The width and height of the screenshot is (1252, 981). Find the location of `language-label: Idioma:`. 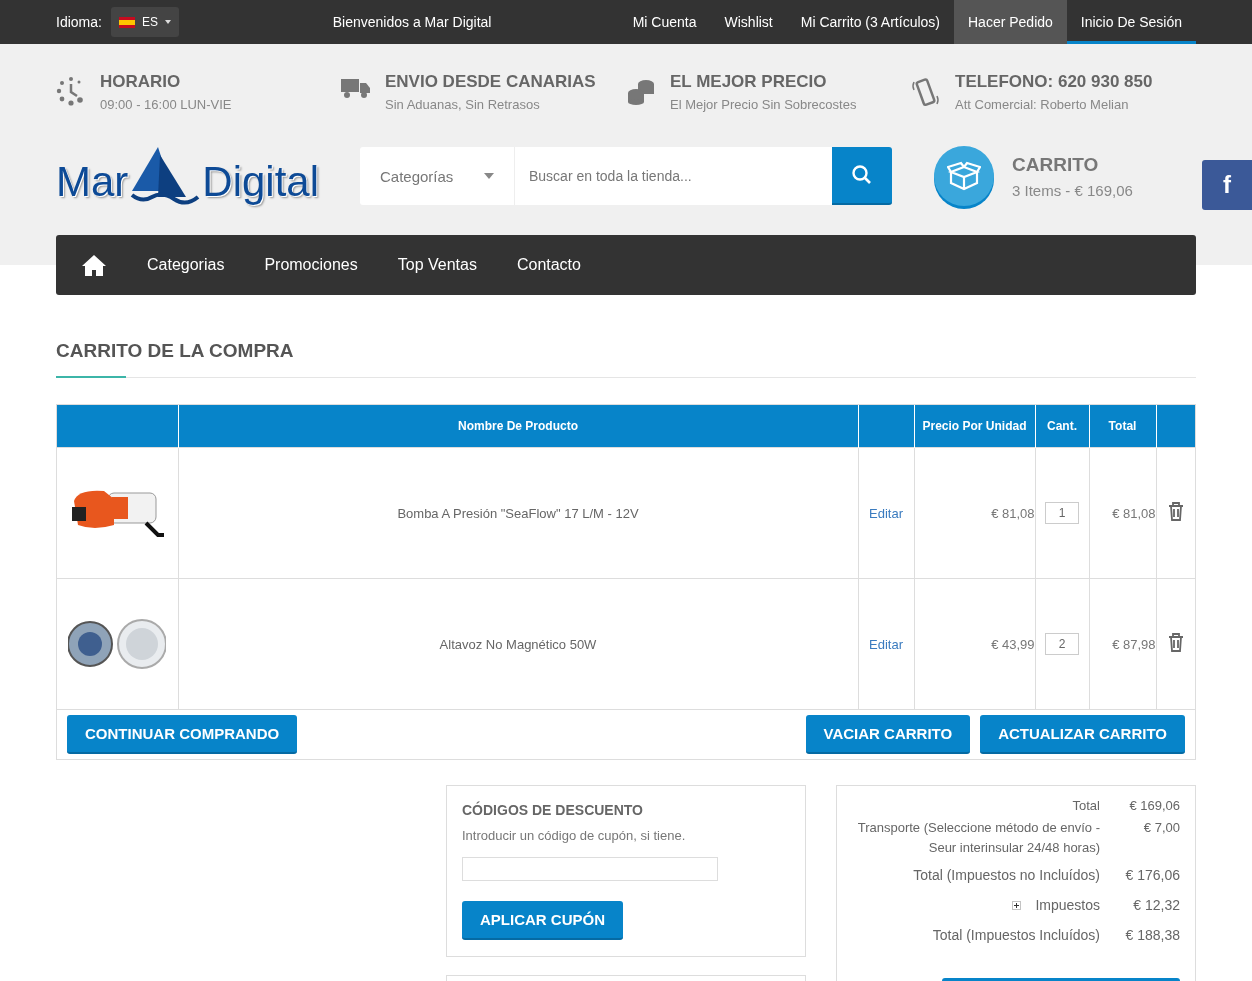

language-label: Idioma: is located at coordinates (79, 22).